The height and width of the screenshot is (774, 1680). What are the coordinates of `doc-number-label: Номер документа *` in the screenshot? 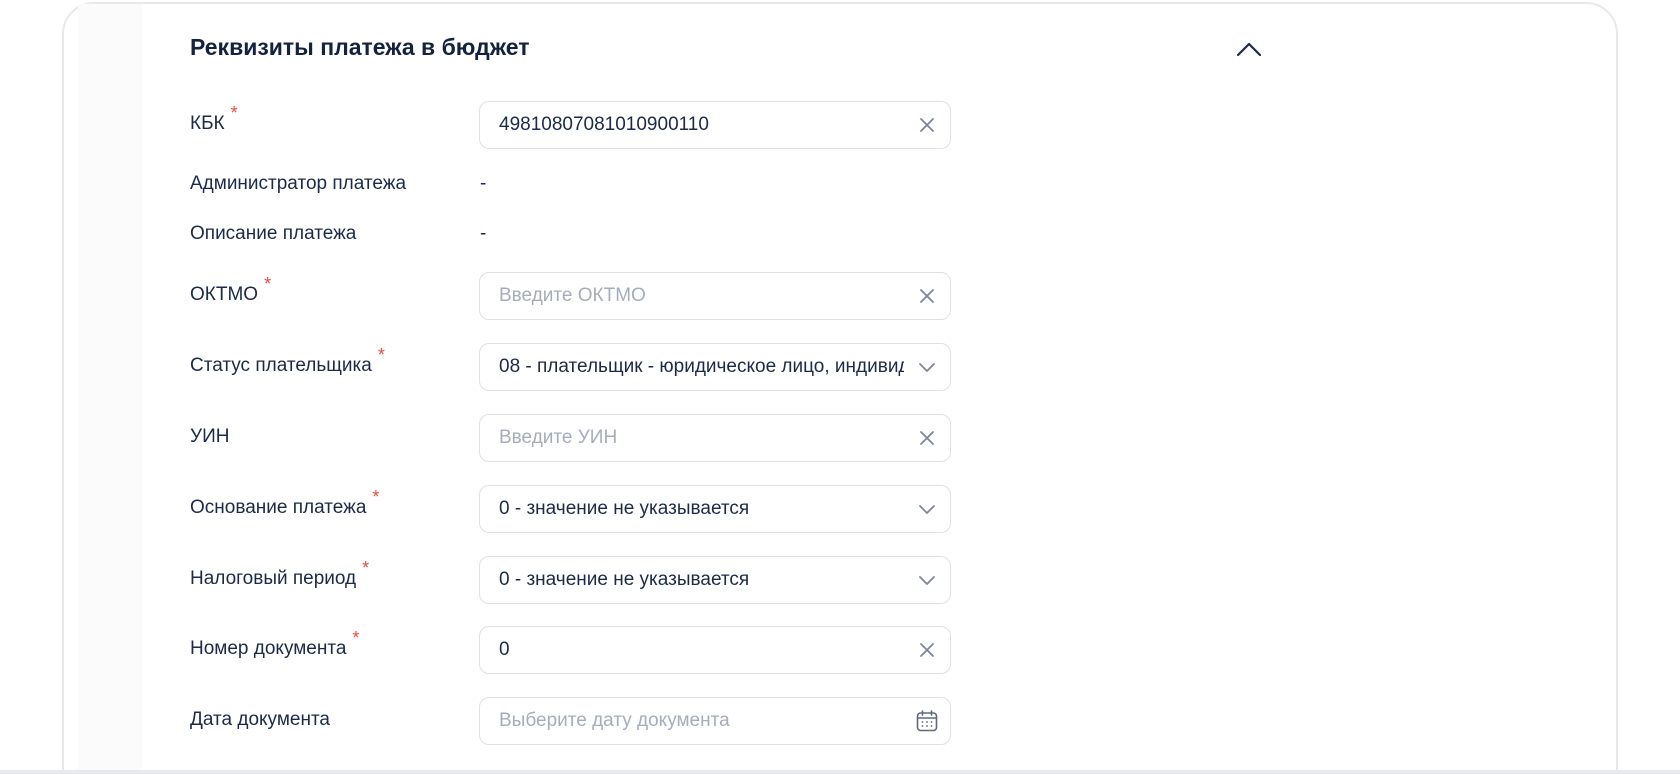 It's located at (275, 643).